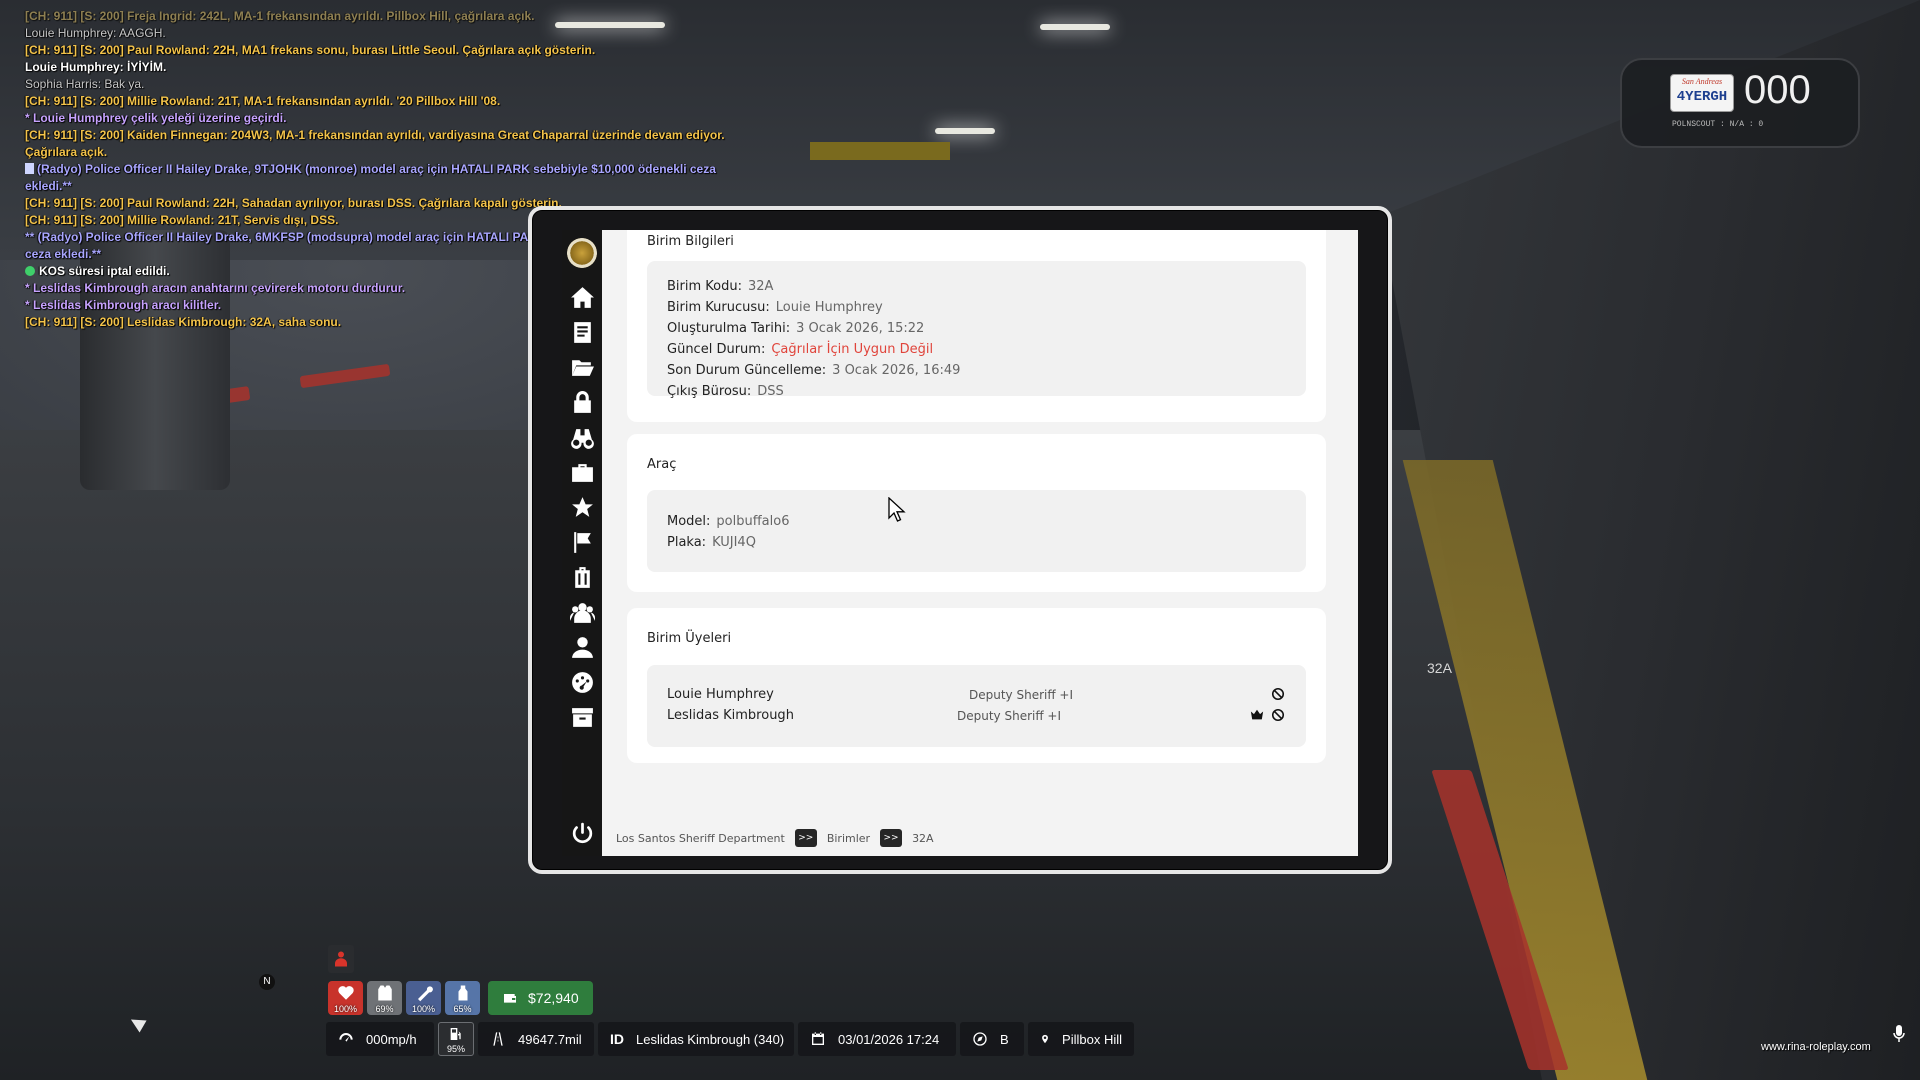  Describe the element at coordinates (462, 993) in the screenshot. I see `bottle-icon` at that location.